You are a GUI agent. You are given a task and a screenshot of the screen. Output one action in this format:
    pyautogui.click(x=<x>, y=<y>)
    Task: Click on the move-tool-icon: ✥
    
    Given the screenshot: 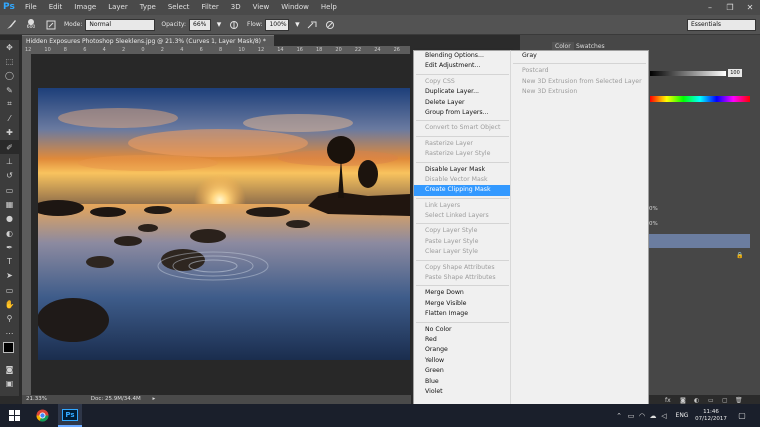 What is the action you would take?
    pyautogui.click(x=9, y=47)
    